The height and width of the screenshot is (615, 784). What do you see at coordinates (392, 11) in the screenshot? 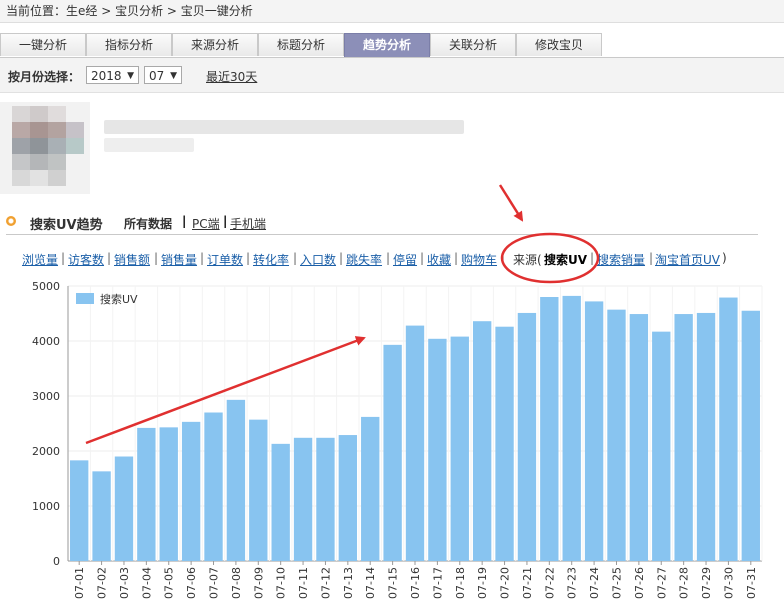
I see `top-bar: 当前位置：生e经 > 宝贝分析 > 宝贝一键分析` at bounding box center [392, 11].